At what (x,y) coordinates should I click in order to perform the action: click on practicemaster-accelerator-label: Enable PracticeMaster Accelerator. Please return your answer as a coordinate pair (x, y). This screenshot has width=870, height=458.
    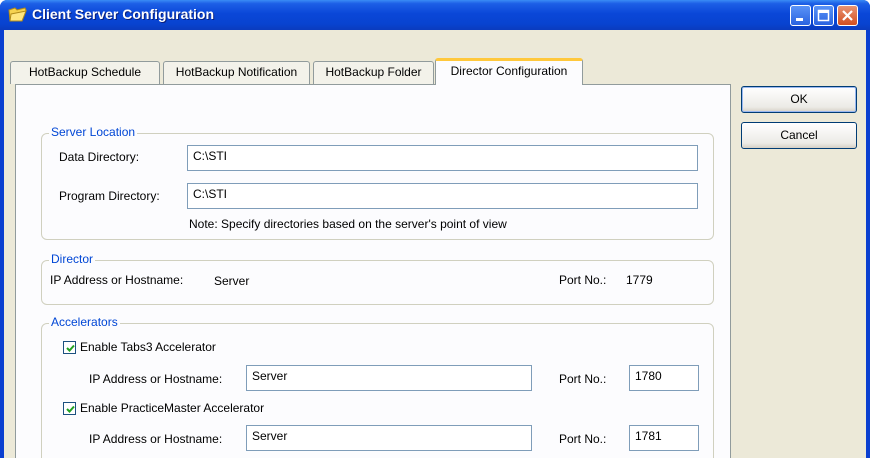
    Looking at the image, I should click on (172, 408).